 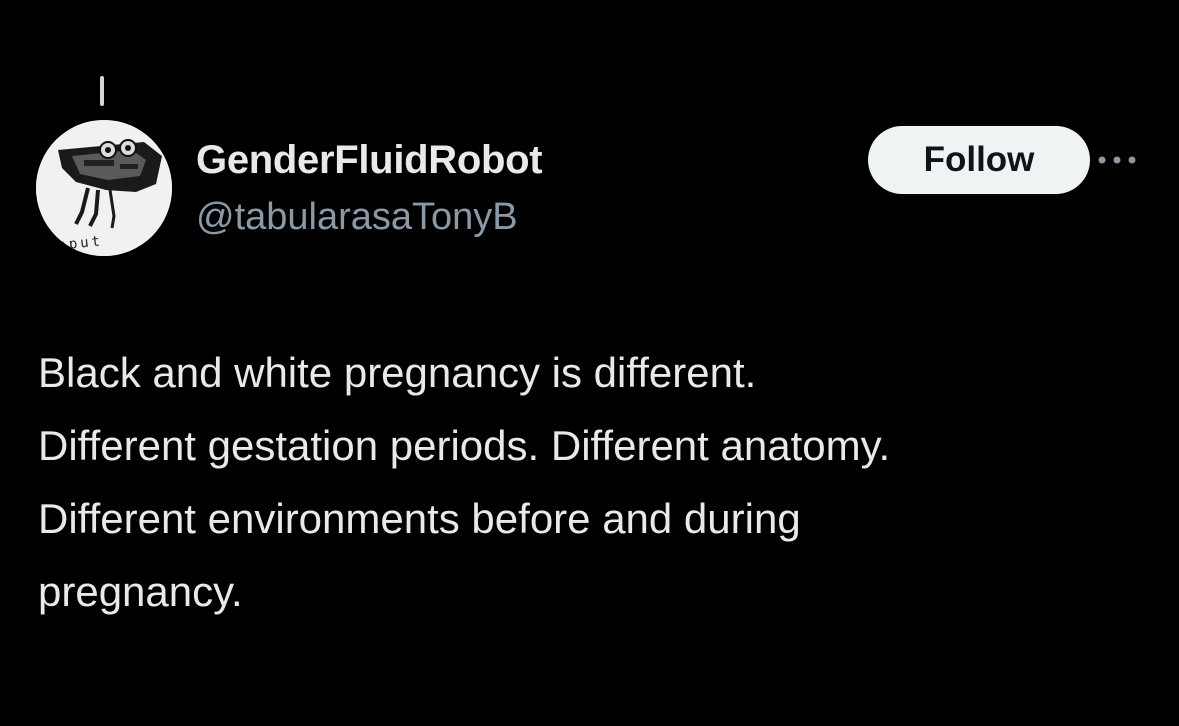 I want to click on avatar: input, so click(x=104, y=188).